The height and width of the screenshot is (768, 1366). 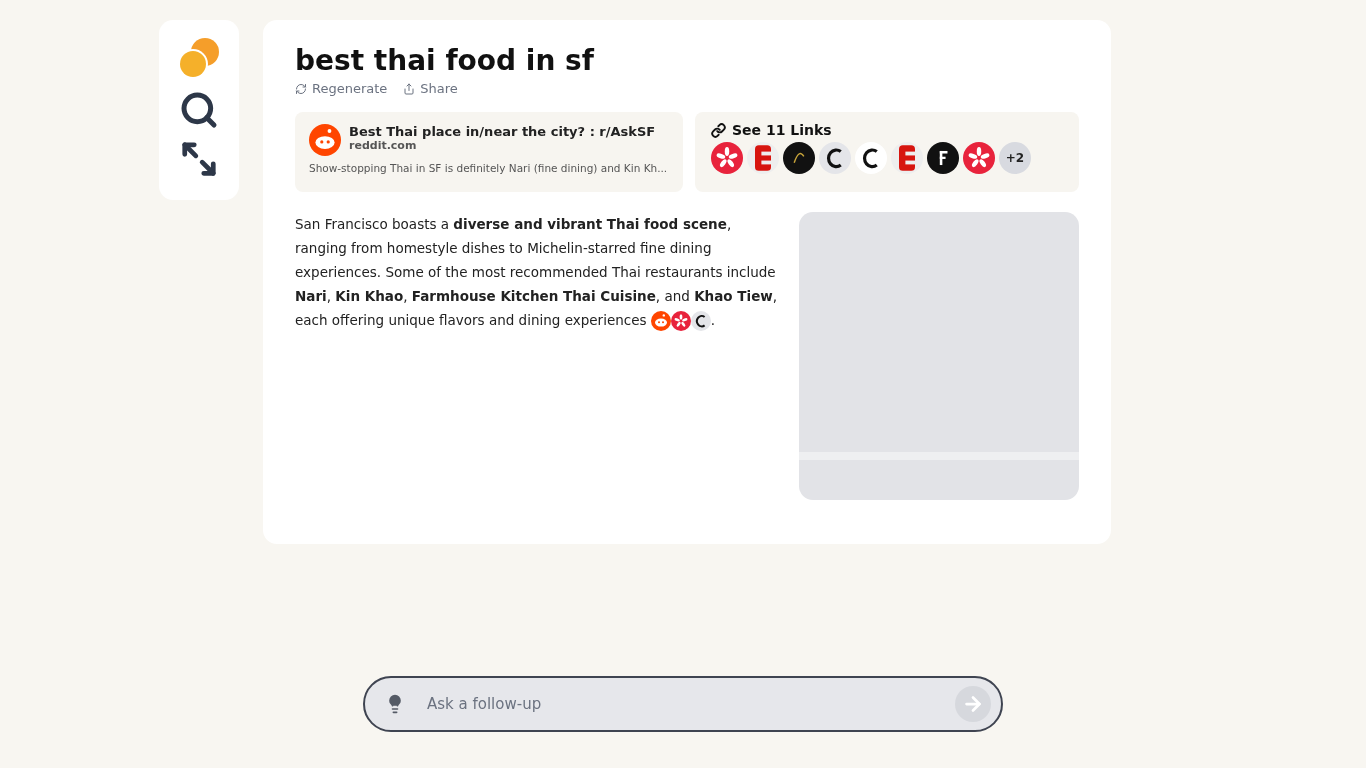 I want to click on links-card: See 11 Links +2, so click(x=887, y=152).